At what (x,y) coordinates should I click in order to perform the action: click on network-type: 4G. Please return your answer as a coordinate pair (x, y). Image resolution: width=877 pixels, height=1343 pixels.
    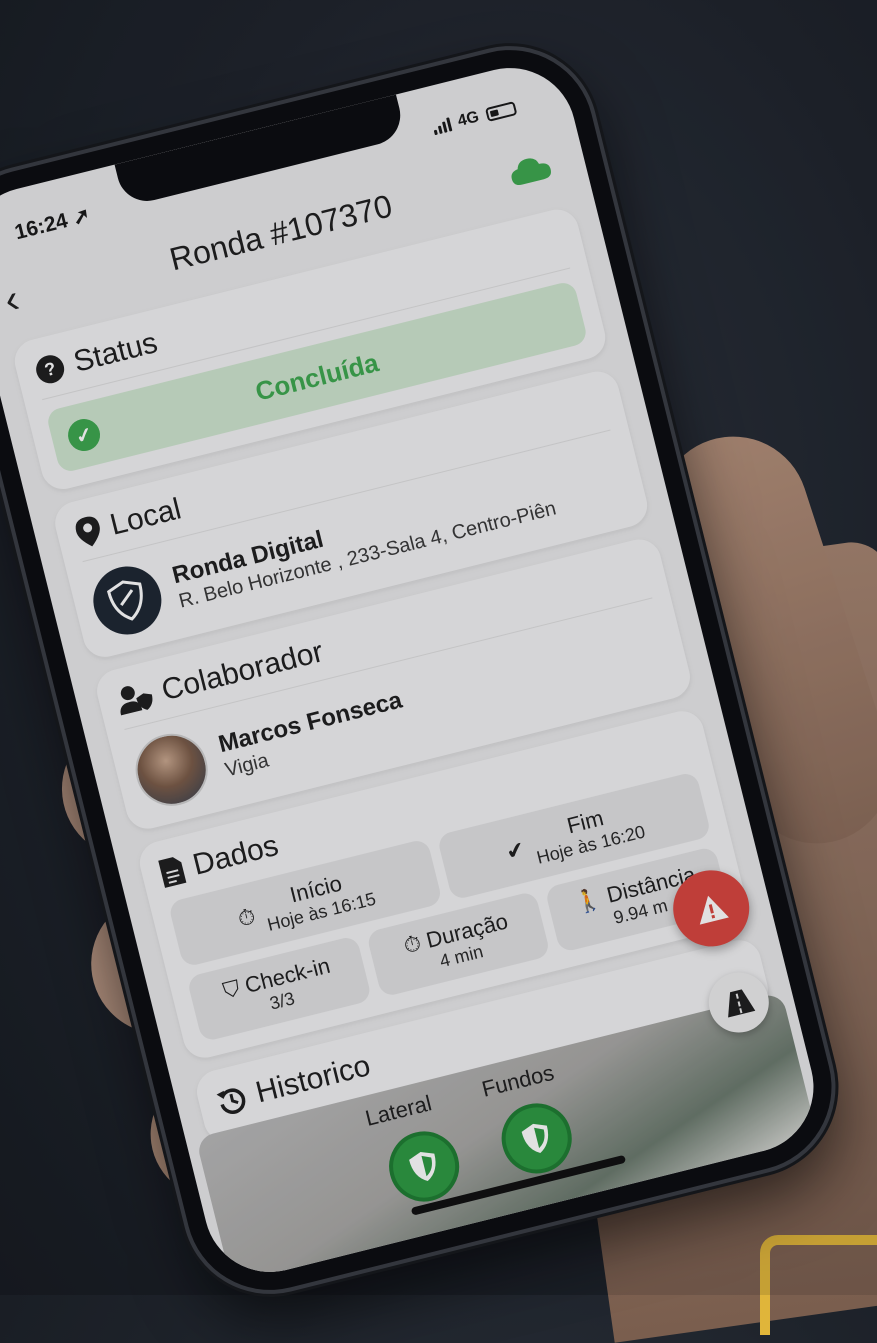
    Looking at the image, I should click on (468, 119).